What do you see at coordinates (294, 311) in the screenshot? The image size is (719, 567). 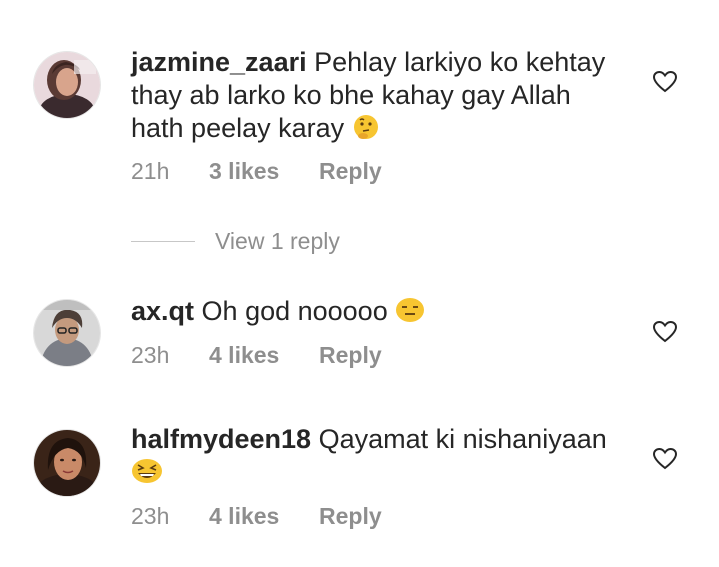 I see `comment-body: Oh god nooooo` at bounding box center [294, 311].